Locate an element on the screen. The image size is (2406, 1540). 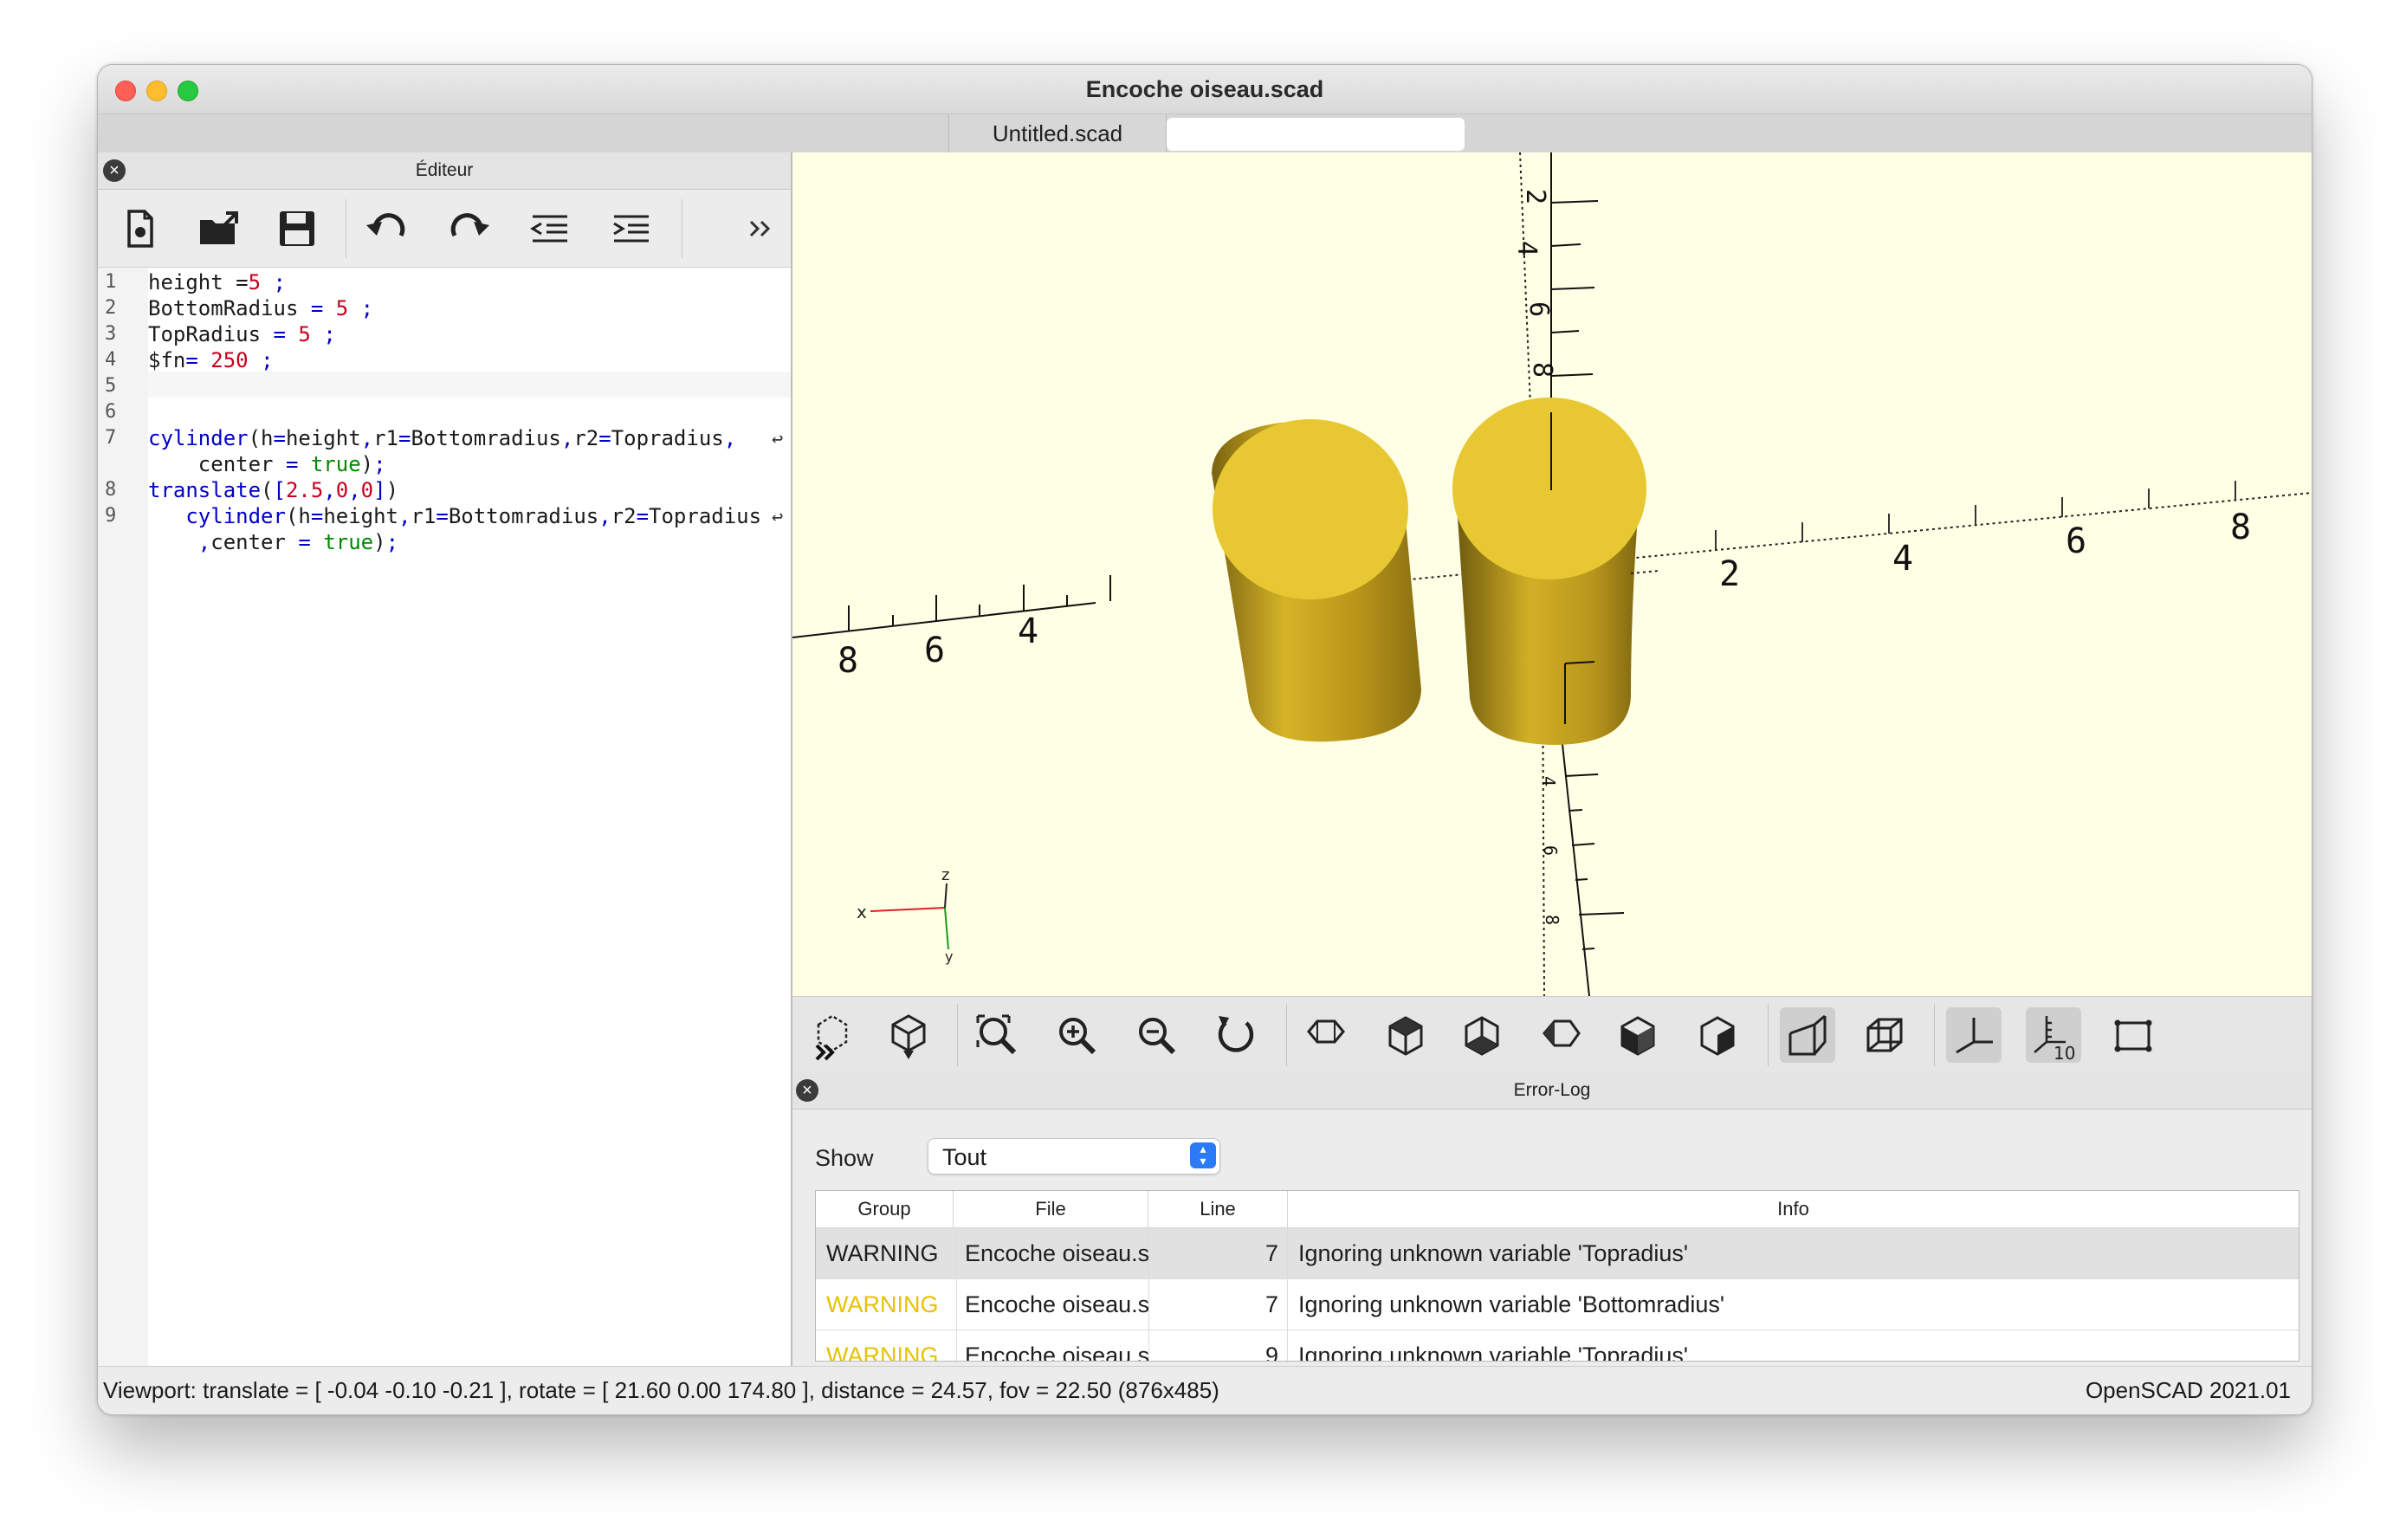
version-label: OpenSCAD 2021.01 is located at coordinates (2188, 1390).